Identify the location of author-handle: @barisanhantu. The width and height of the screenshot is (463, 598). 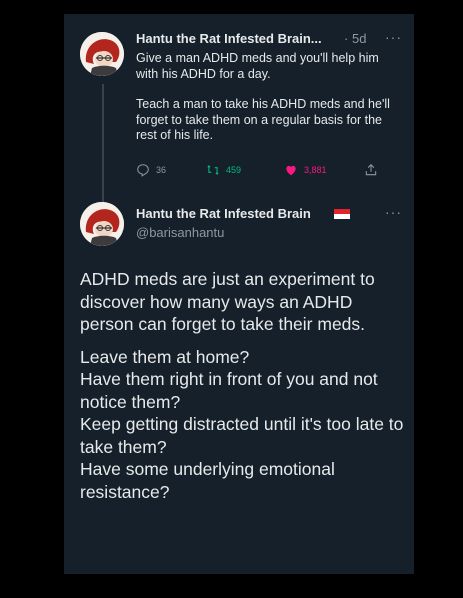
(180, 232).